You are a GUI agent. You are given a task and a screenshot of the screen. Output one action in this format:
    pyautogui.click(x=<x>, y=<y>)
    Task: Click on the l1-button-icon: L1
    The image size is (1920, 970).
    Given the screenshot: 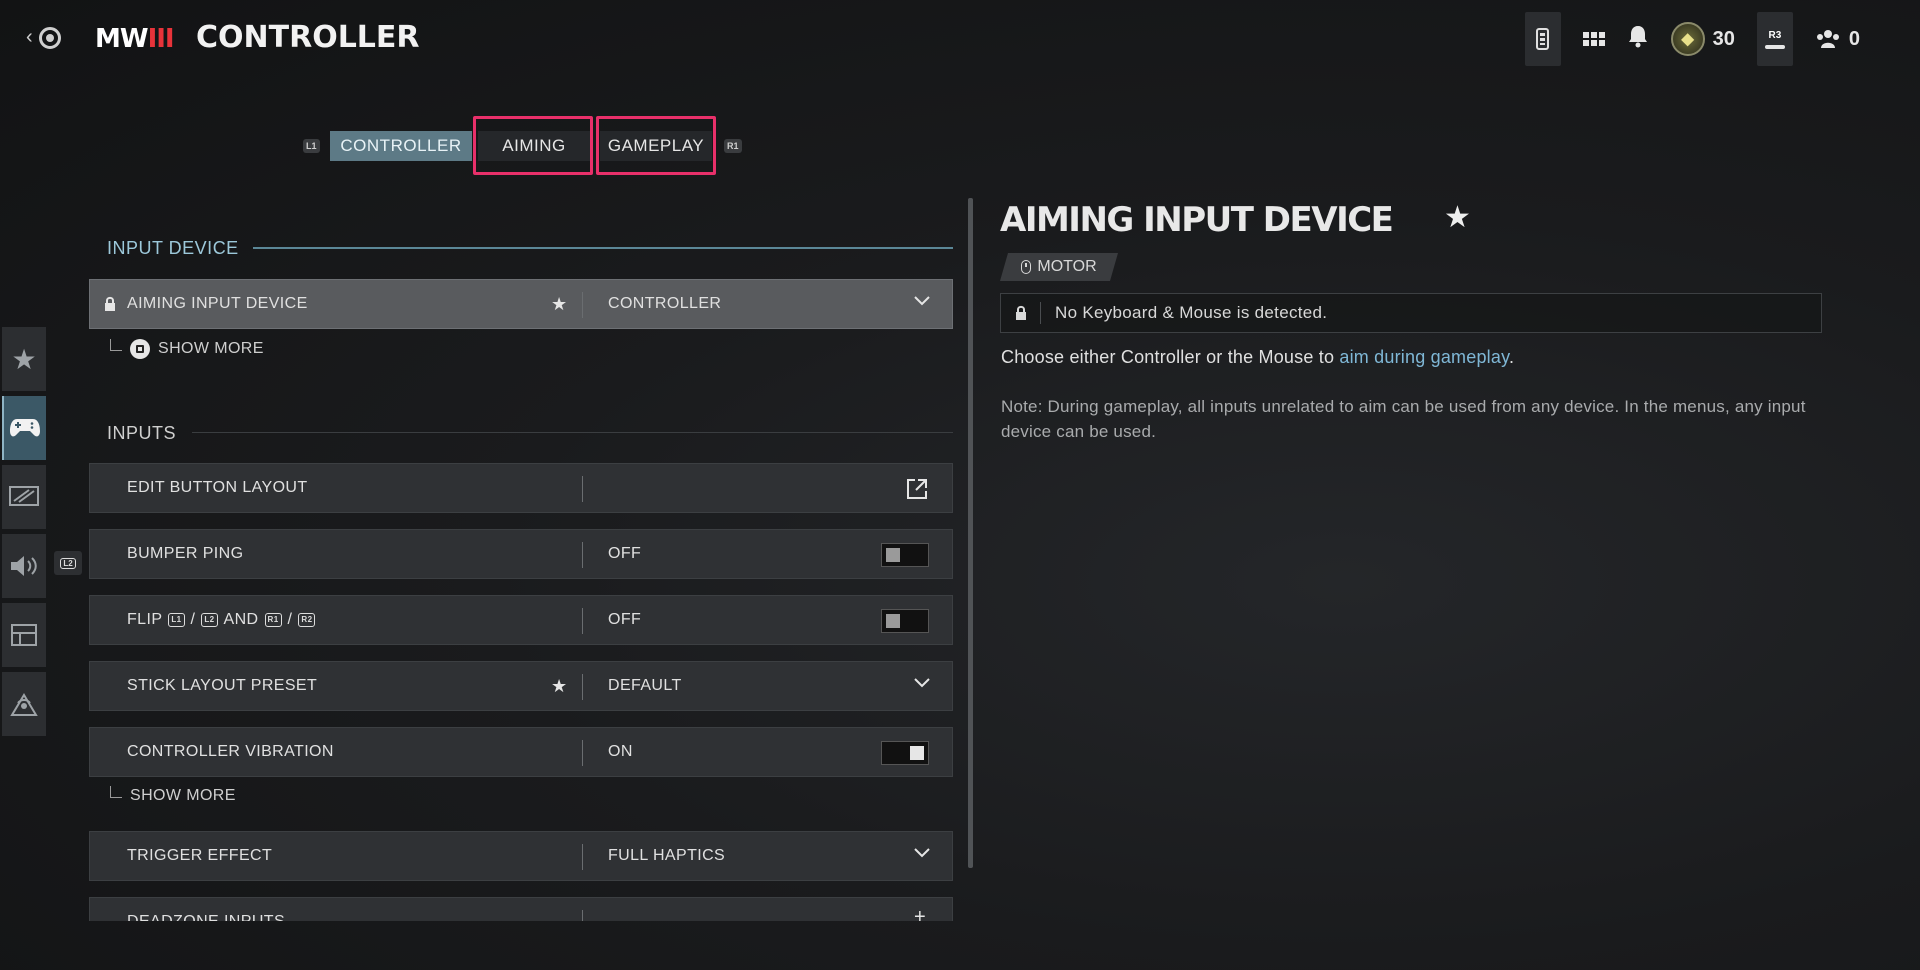 What is the action you would take?
    pyautogui.click(x=176, y=620)
    